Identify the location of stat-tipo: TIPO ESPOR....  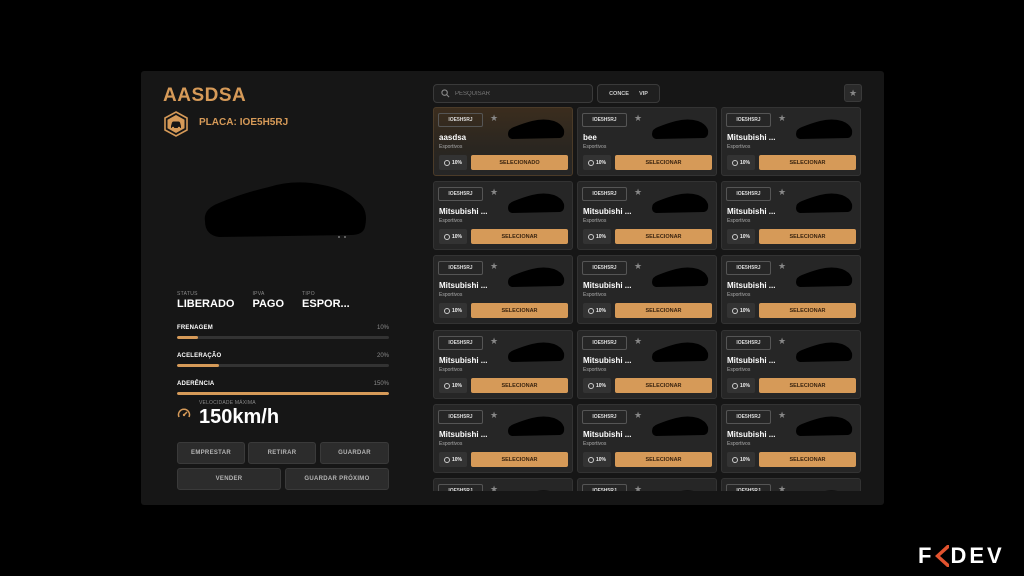
(326, 300).